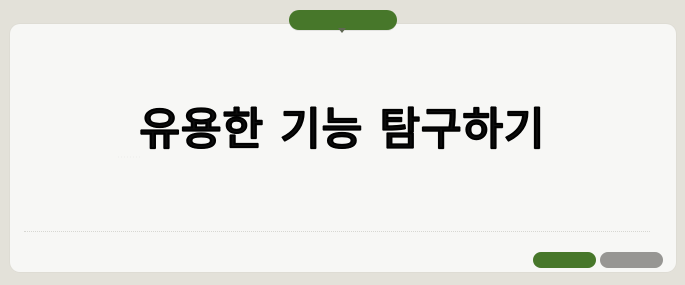 The width and height of the screenshot is (685, 285). What do you see at coordinates (342, 30) in the screenshot?
I see `top-pill-notch` at bounding box center [342, 30].